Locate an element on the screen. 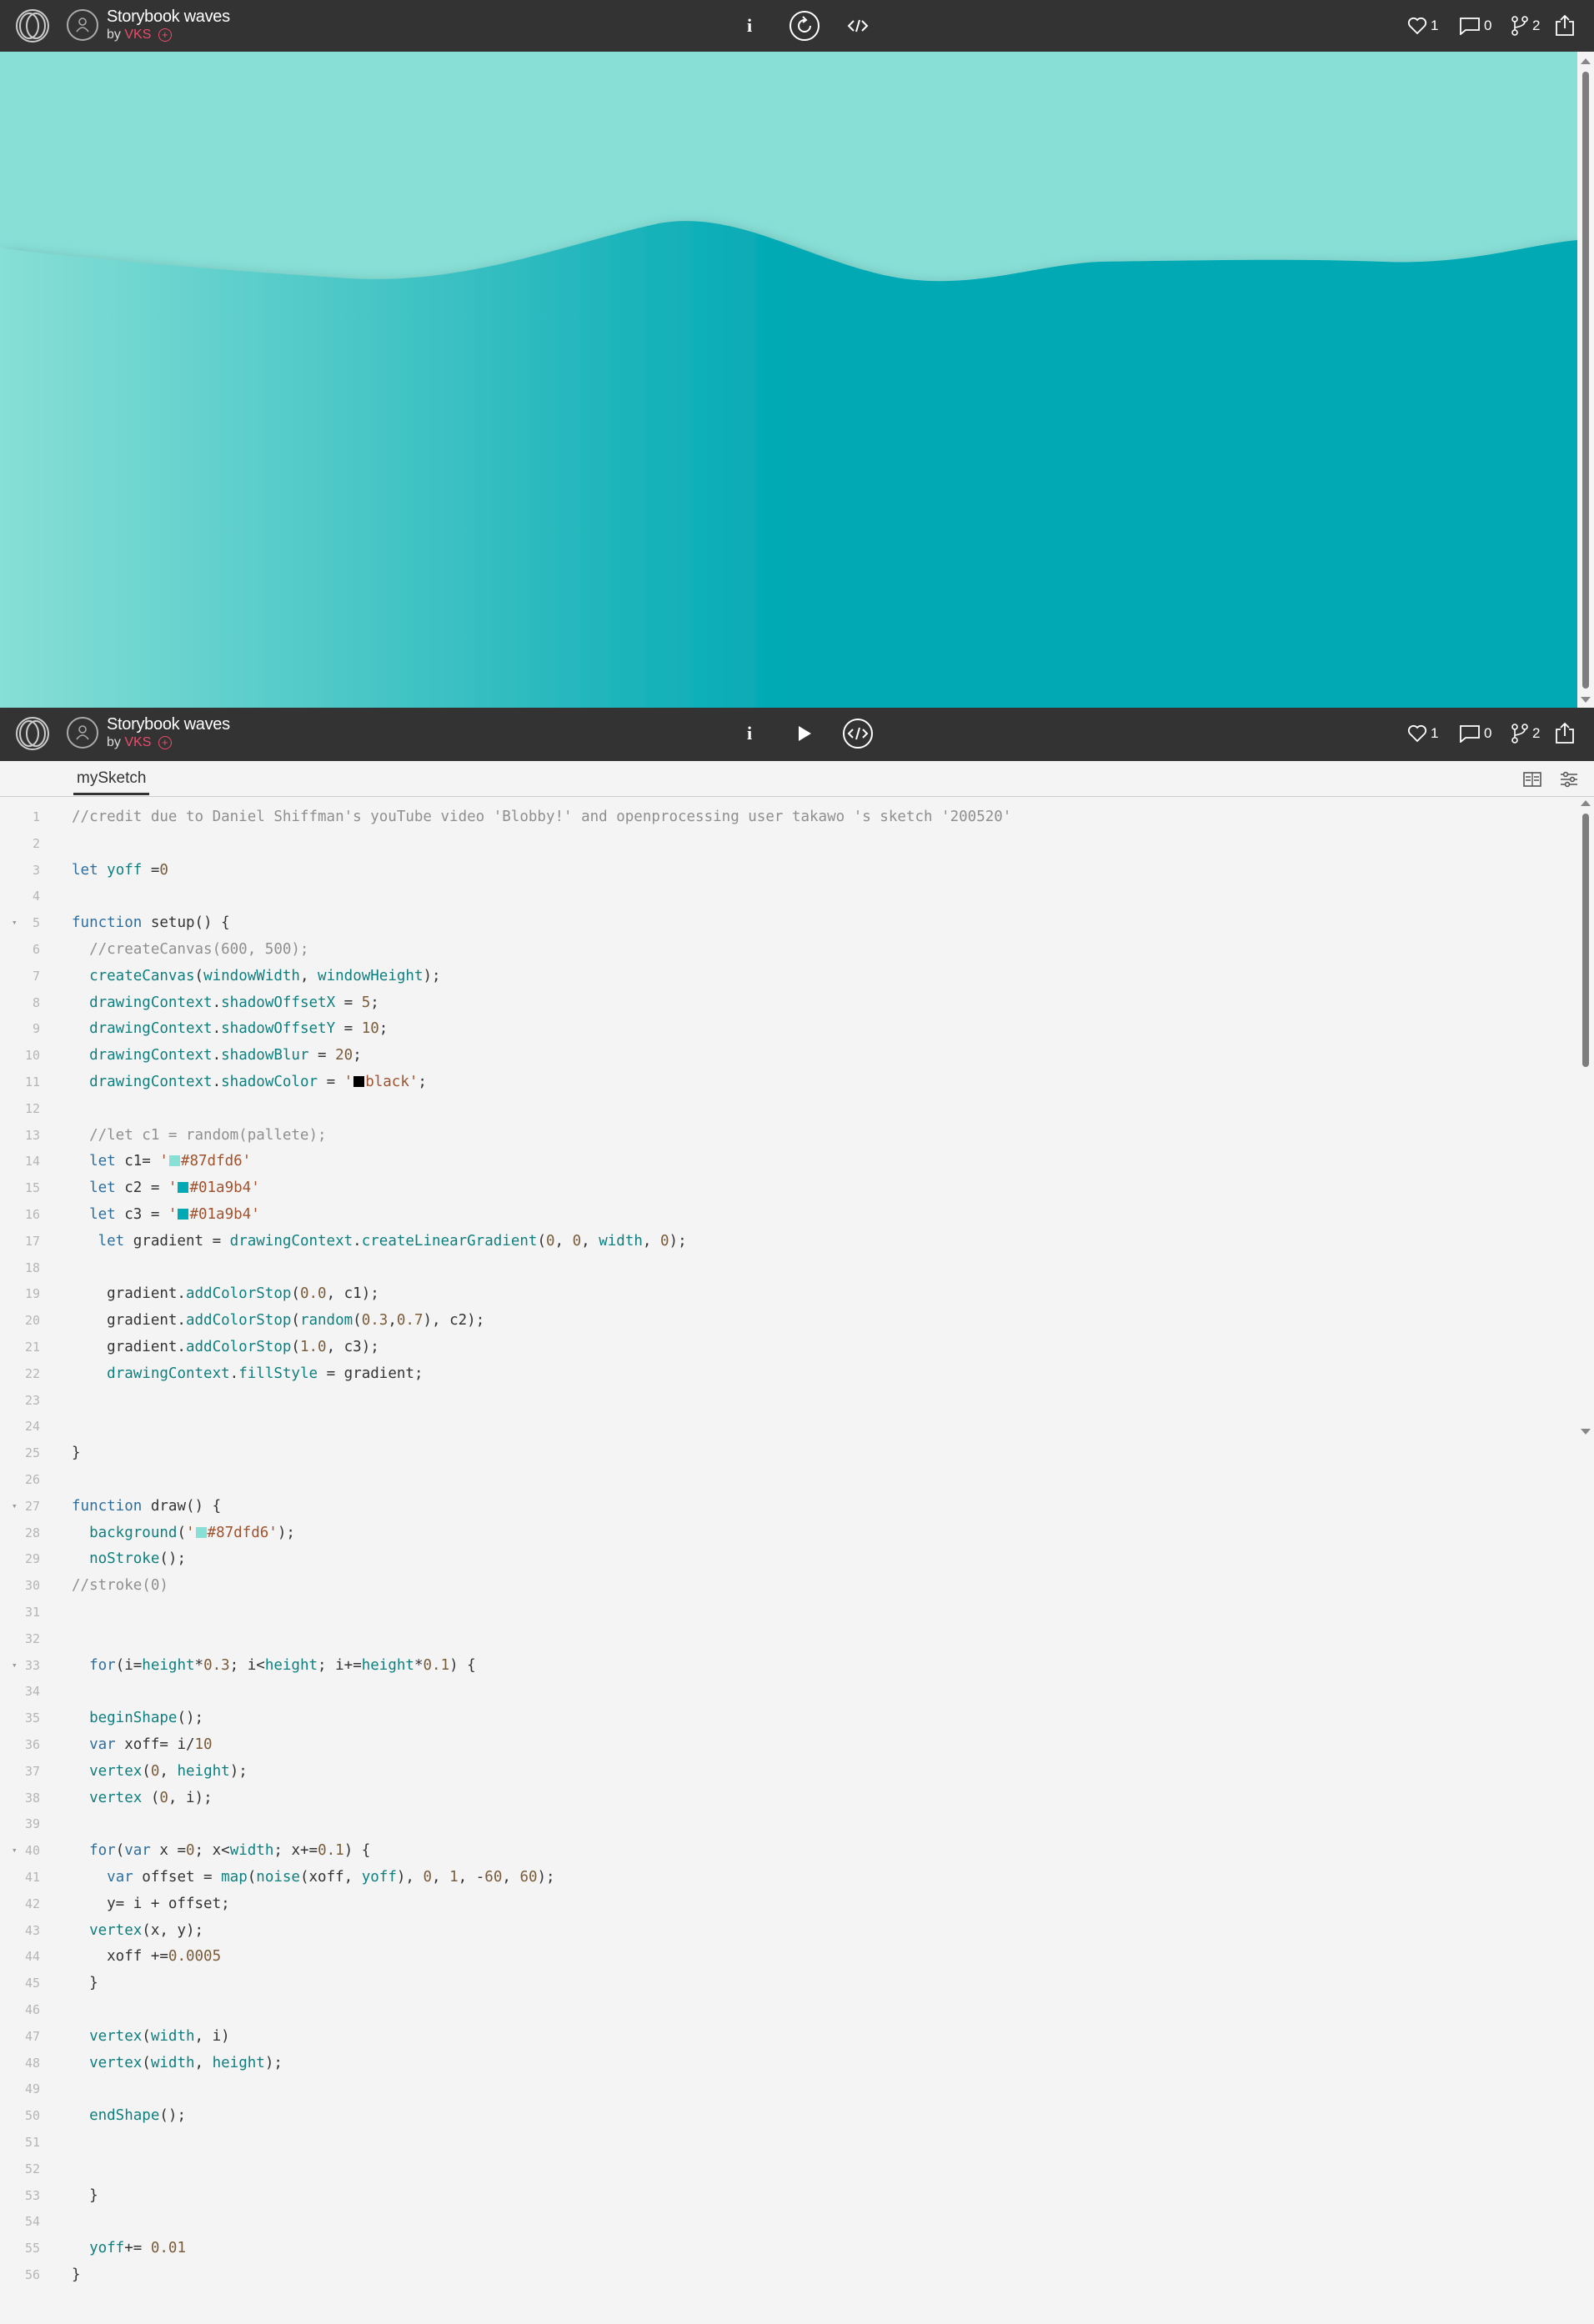 This screenshot has height=2324, width=1594. code-text: } is located at coordinates (85, 2195).